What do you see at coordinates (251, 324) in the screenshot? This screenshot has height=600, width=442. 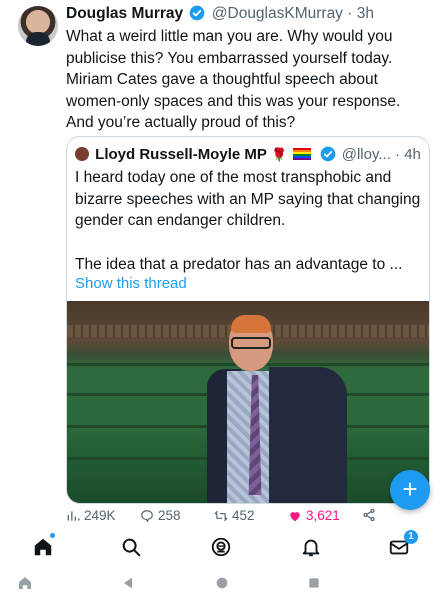 I see `hair` at bounding box center [251, 324].